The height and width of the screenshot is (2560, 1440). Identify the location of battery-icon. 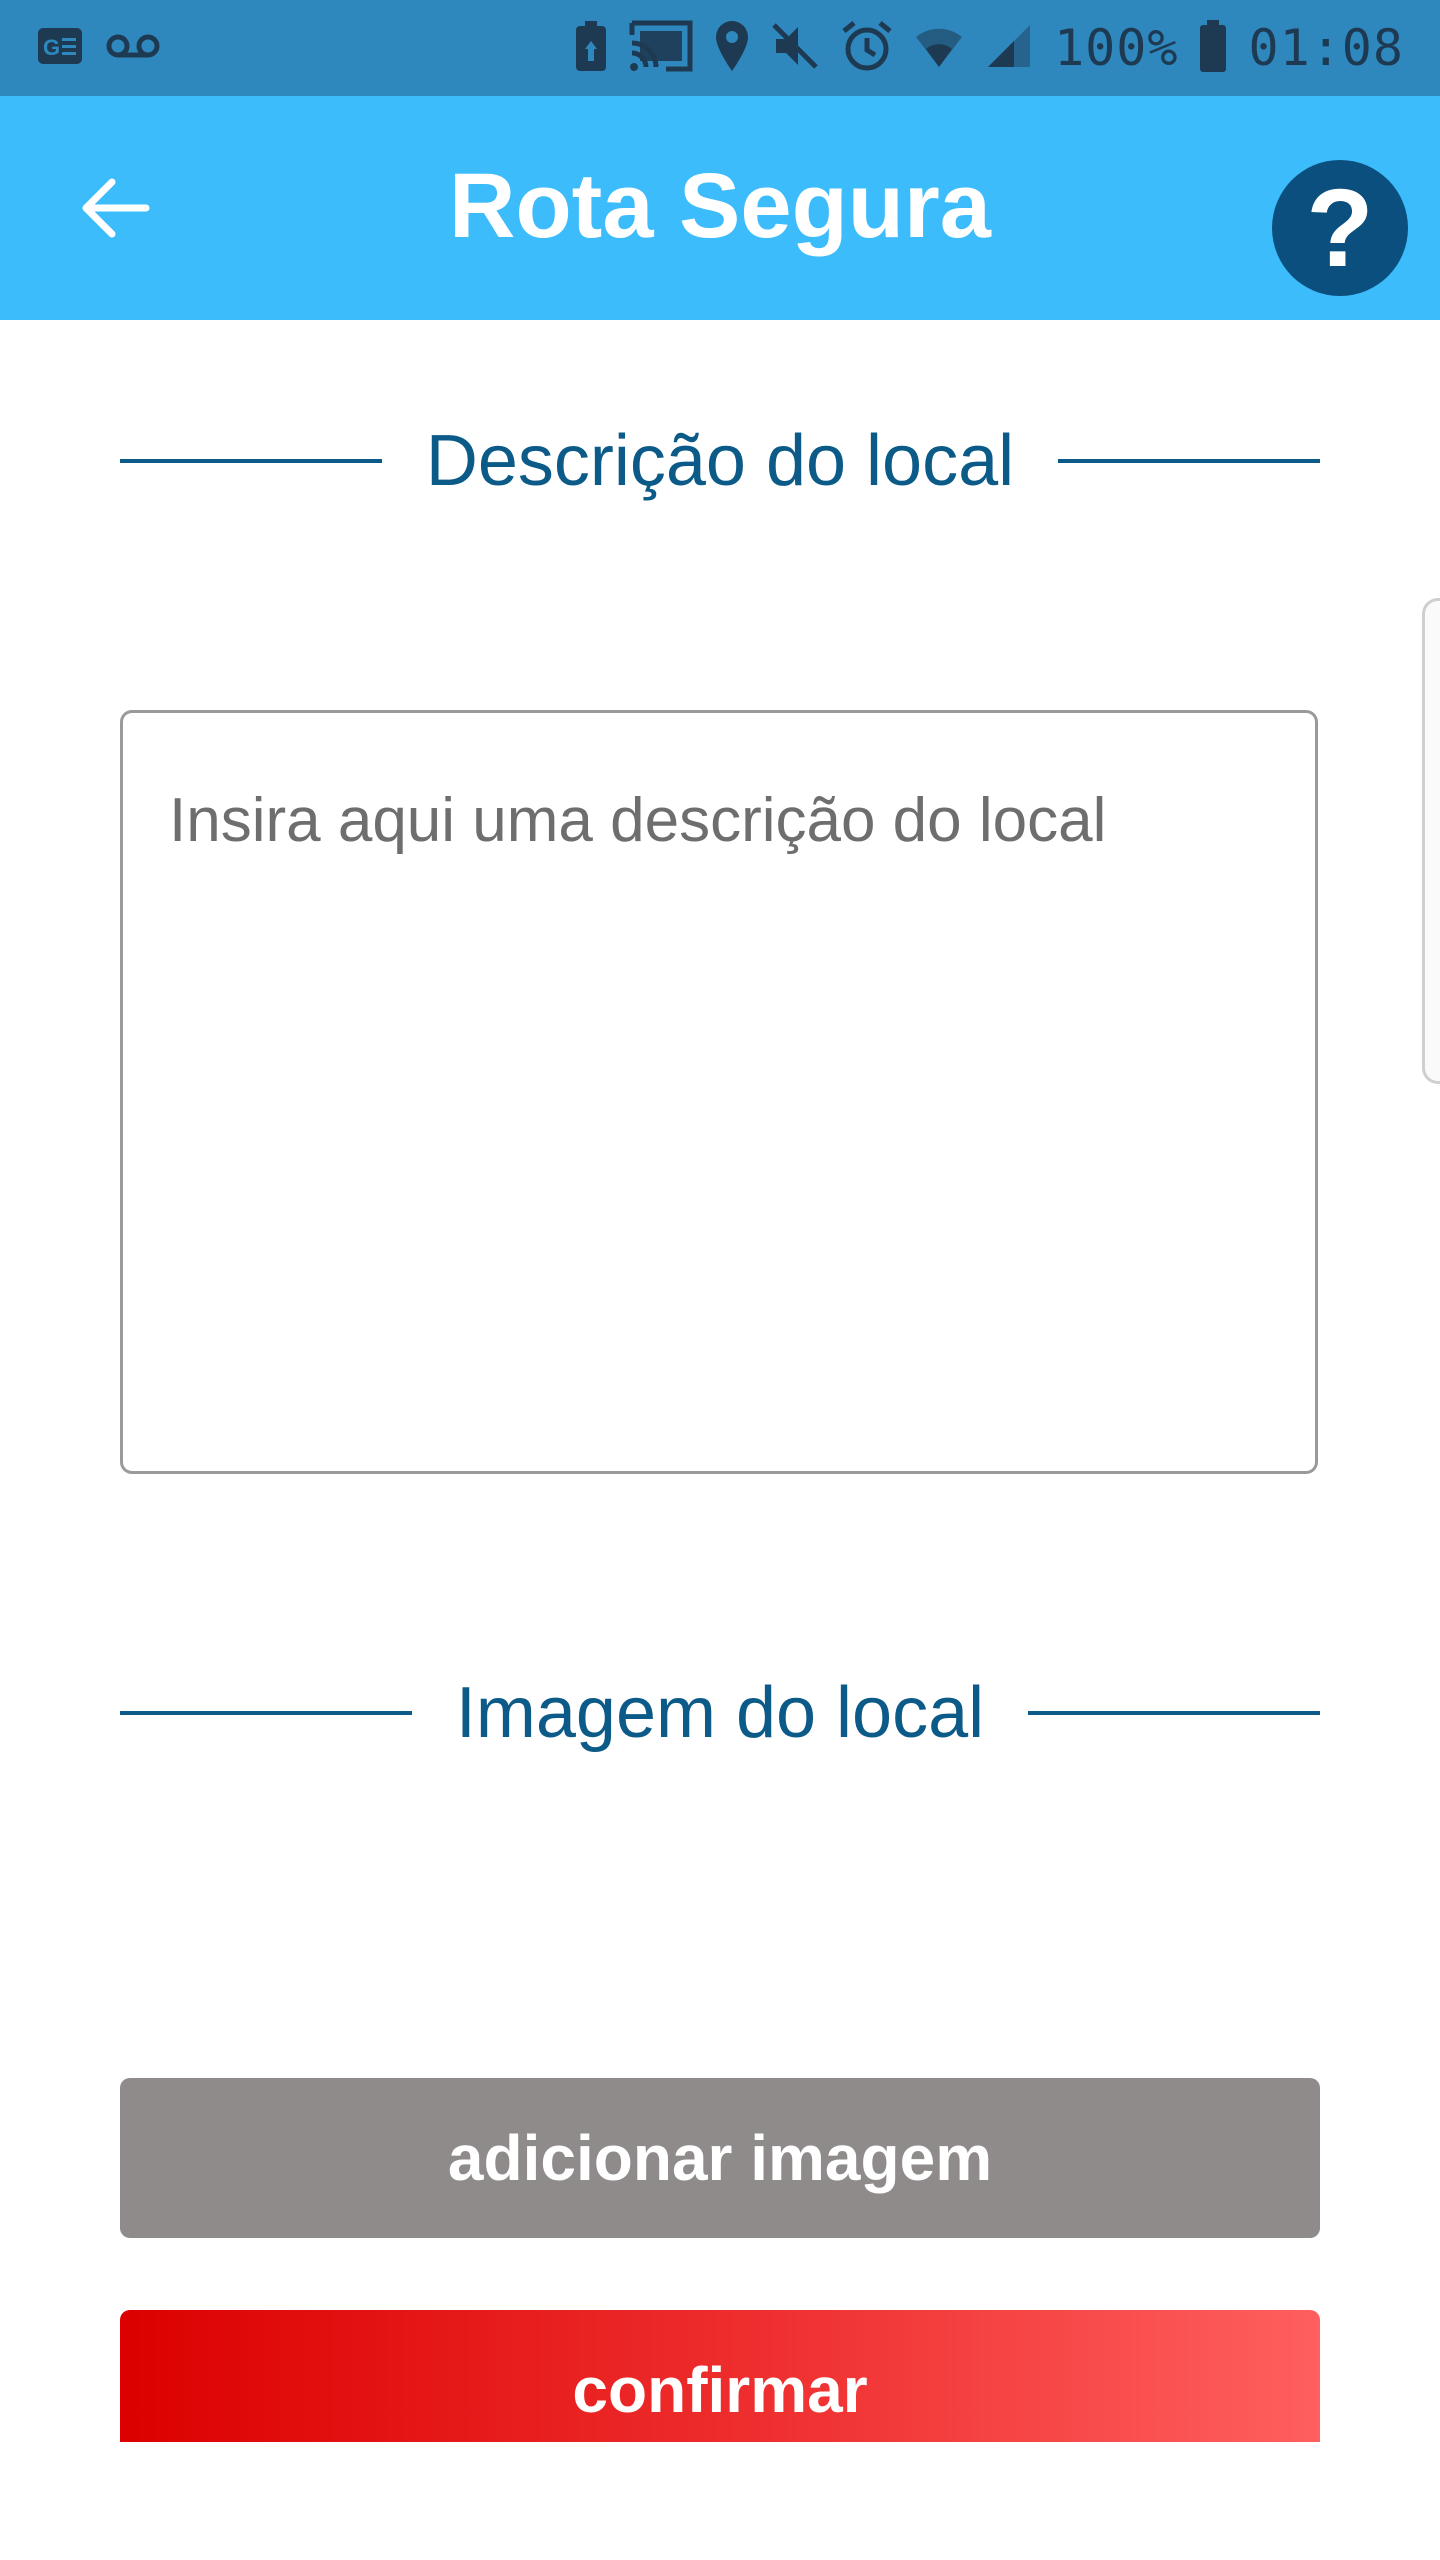
(1213, 48).